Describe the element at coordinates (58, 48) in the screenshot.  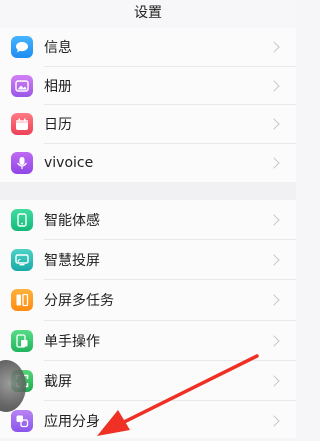
I see `settings-item-label: 信息` at that location.